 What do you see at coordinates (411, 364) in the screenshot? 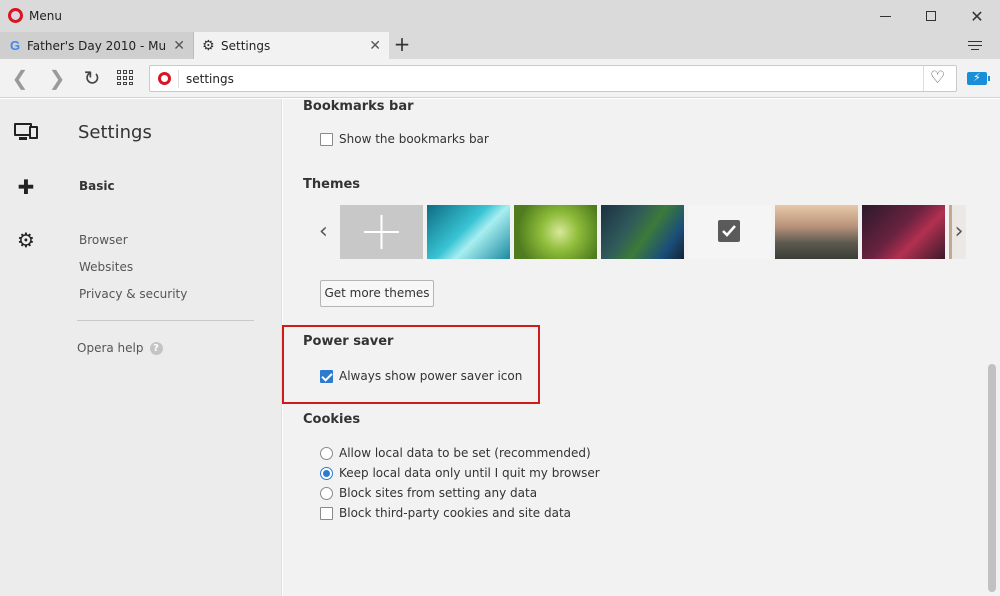
I see `power-saver-highlight-box` at bounding box center [411, 364].